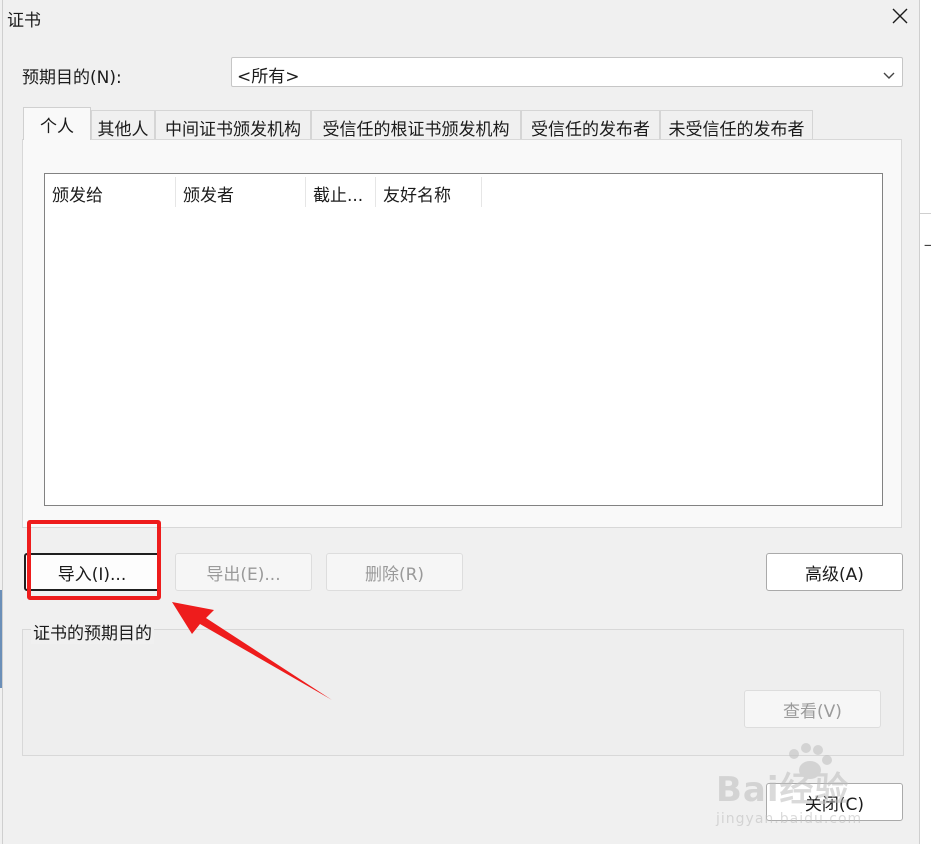 This screenshot has width=931, height=844. What do you see at coordinates (241, 192) in the screenshot?
I see `column-header-issued-by: 颁发者` at bounding box center [241, 192].